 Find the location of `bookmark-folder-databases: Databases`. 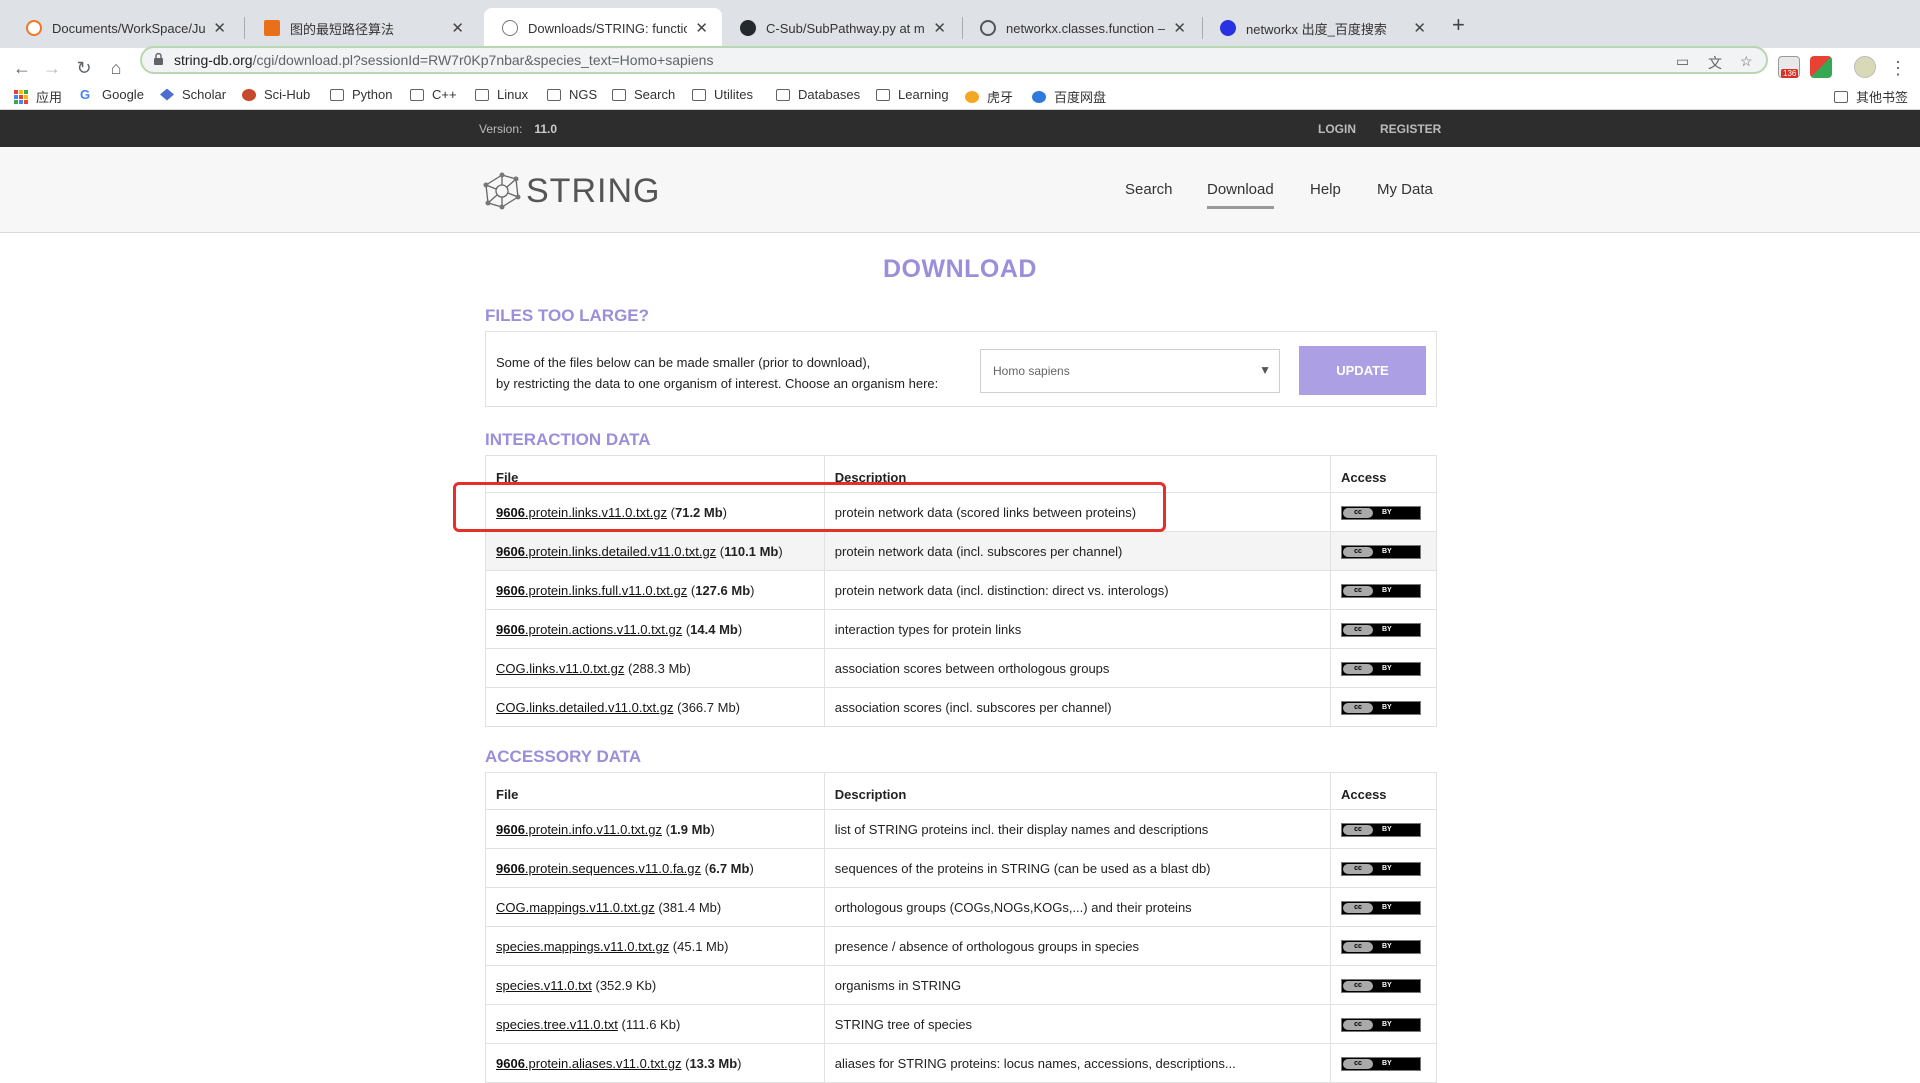

bookmark-folder-databases: Databases is located at coordinates (818, 94).